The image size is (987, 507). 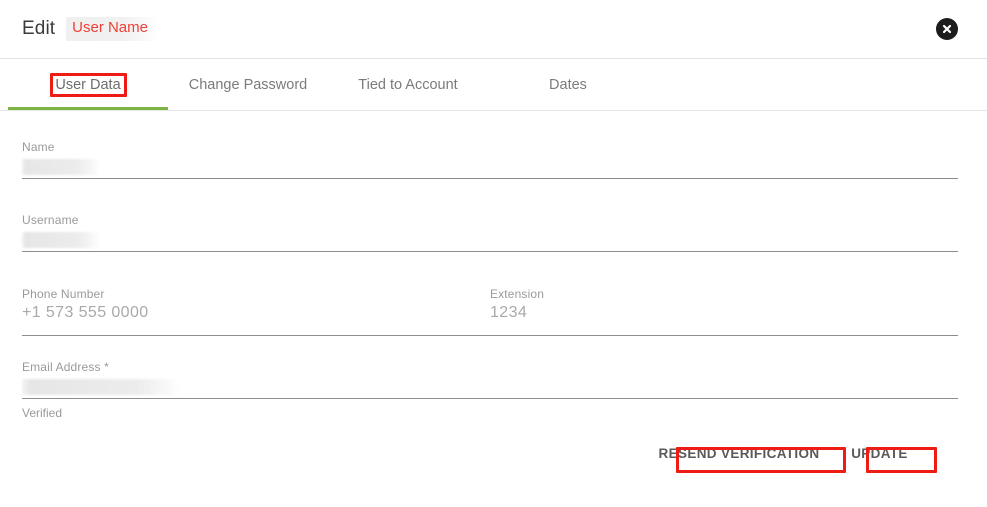 I want to click on close-icon, so click(x=947, y=29).